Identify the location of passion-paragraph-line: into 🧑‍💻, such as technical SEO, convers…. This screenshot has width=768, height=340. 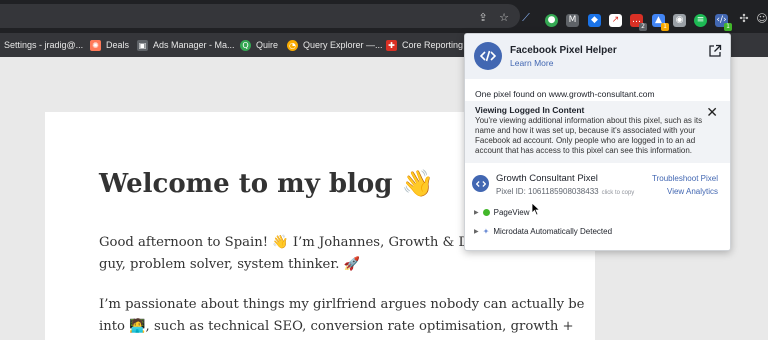
(336, 326).